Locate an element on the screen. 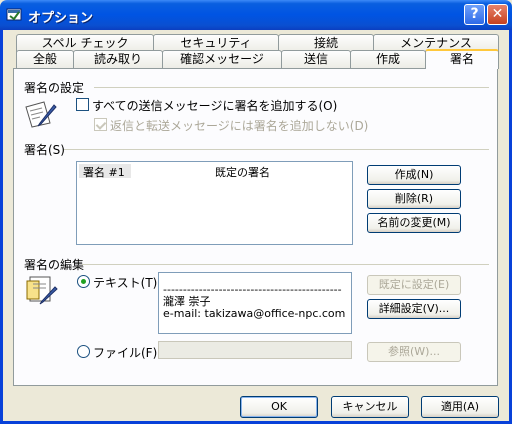 The height and width of the screenshot is (424, 512). tab-general: 全般 is located at coordinates (45, 59).